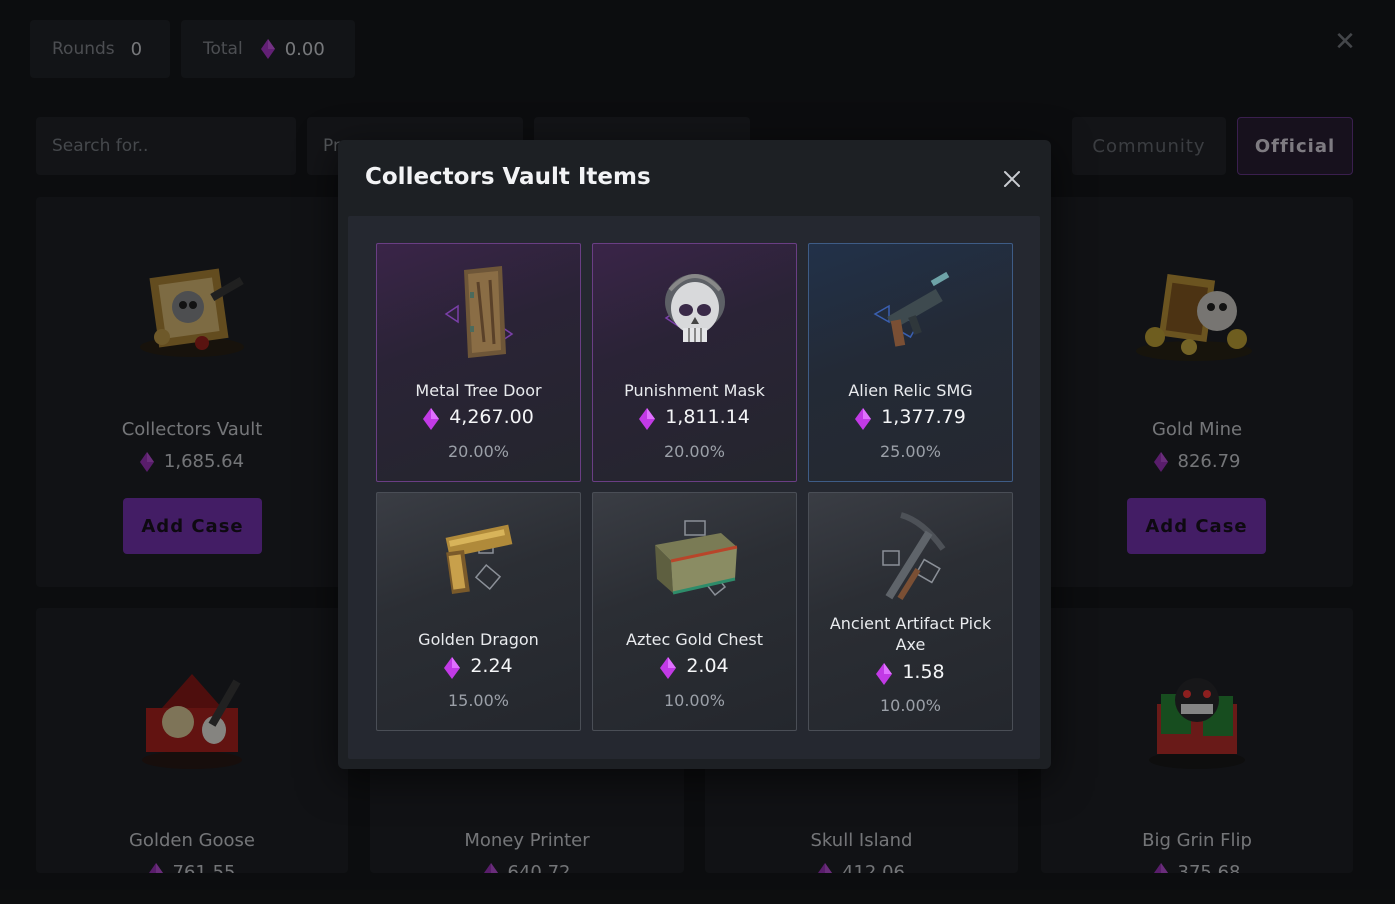  I want to click on item-card: Punishment Mask 1,811.14 20.00%, so click(694, 362).